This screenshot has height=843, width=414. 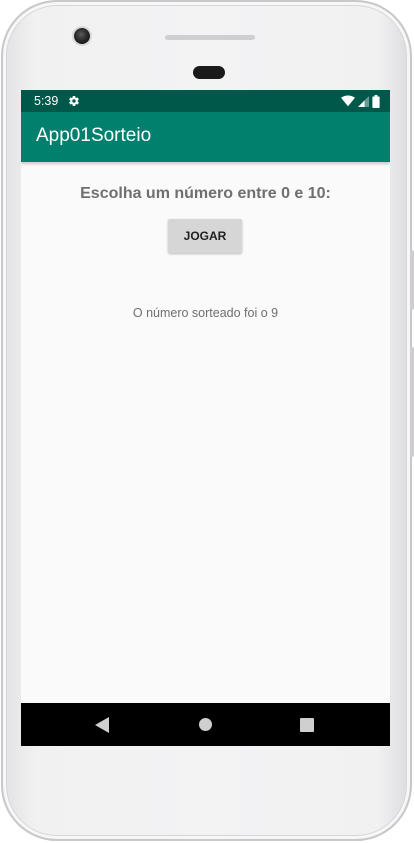 I want to click on app-bar: App01Sorteio, so click(x=205, y=137).